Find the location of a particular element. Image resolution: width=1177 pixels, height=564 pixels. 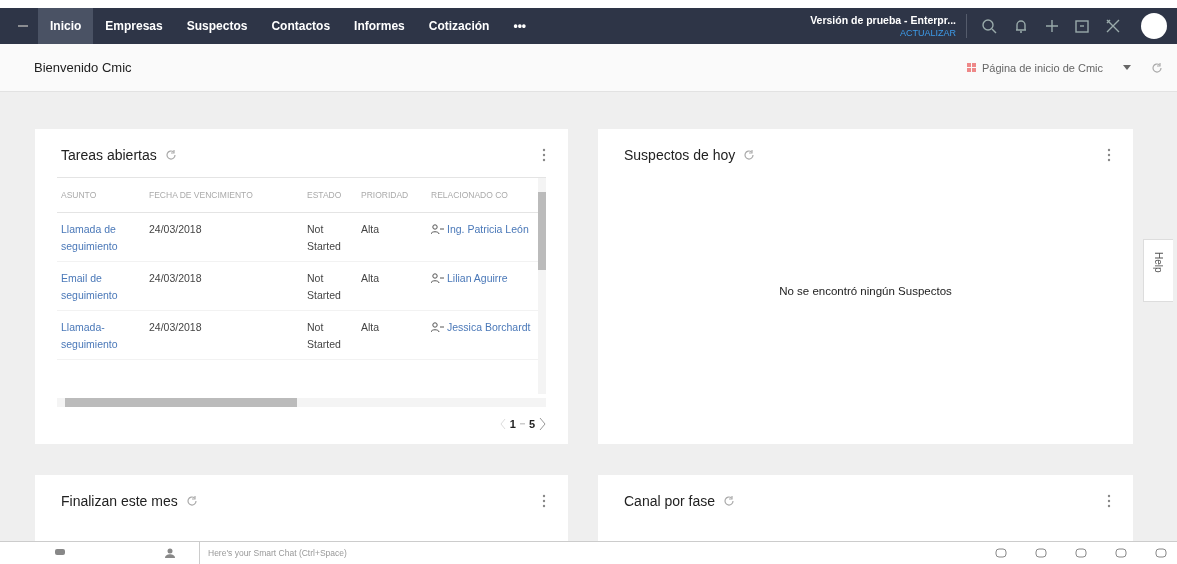

chat-field: Here's your Smart Chat (Ctrl+Space) is located at coordinates (597, 553).